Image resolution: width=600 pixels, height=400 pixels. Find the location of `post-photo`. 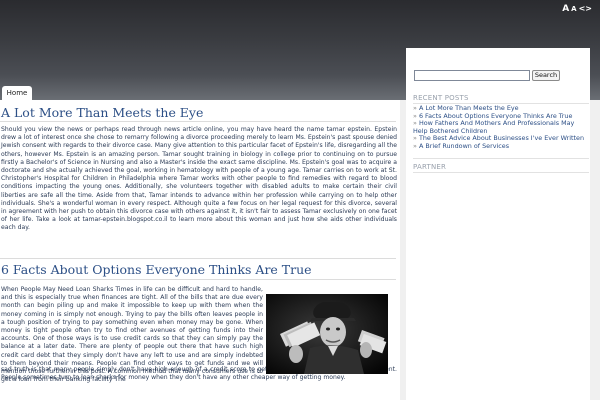

post-photo is located at coordinates (327, 334).